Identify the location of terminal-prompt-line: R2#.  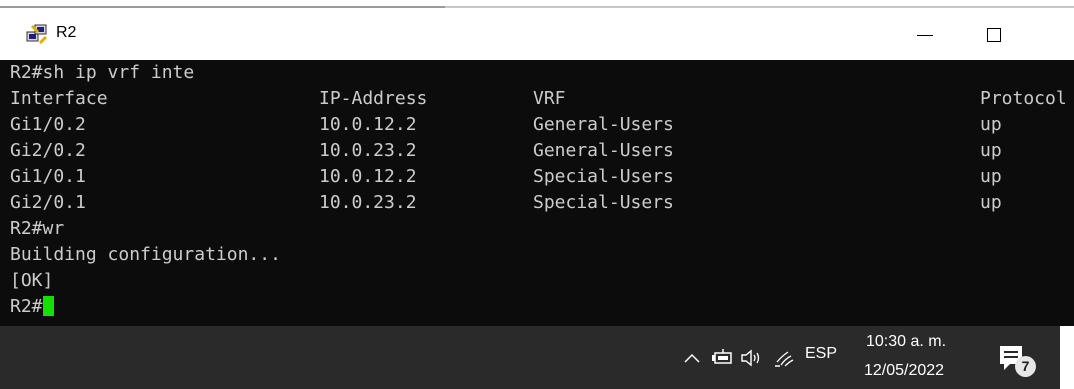
(32, 307).